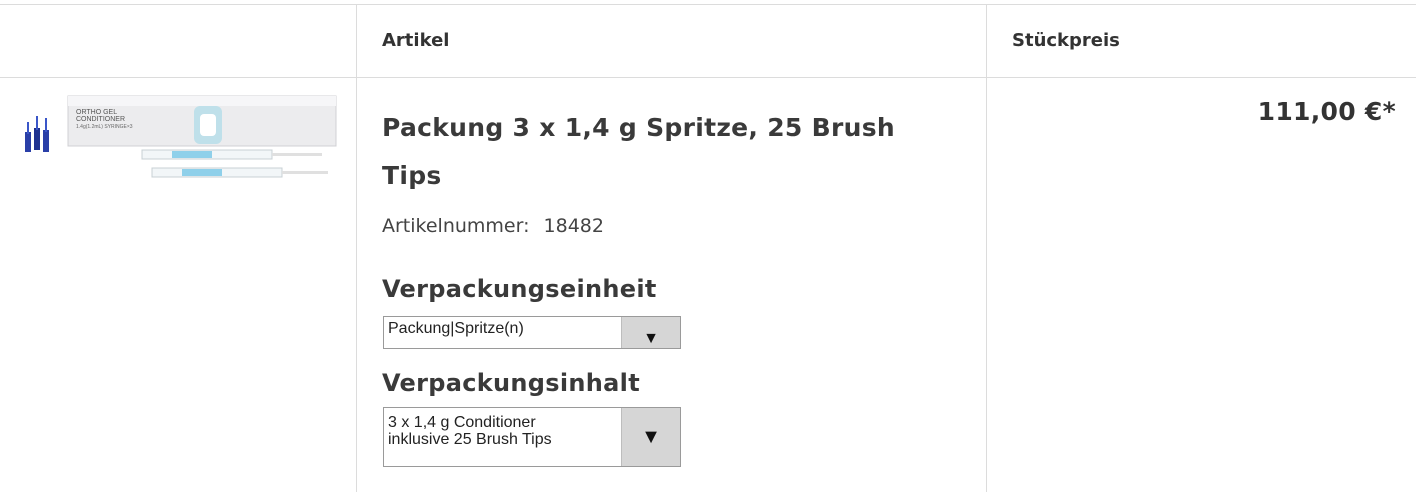 This screenshot has width=1416, height=492. What do you see at coordinates (37, 134) in the screenshot?
I see `brush-tips-icon` at bounding box center [37, 134].